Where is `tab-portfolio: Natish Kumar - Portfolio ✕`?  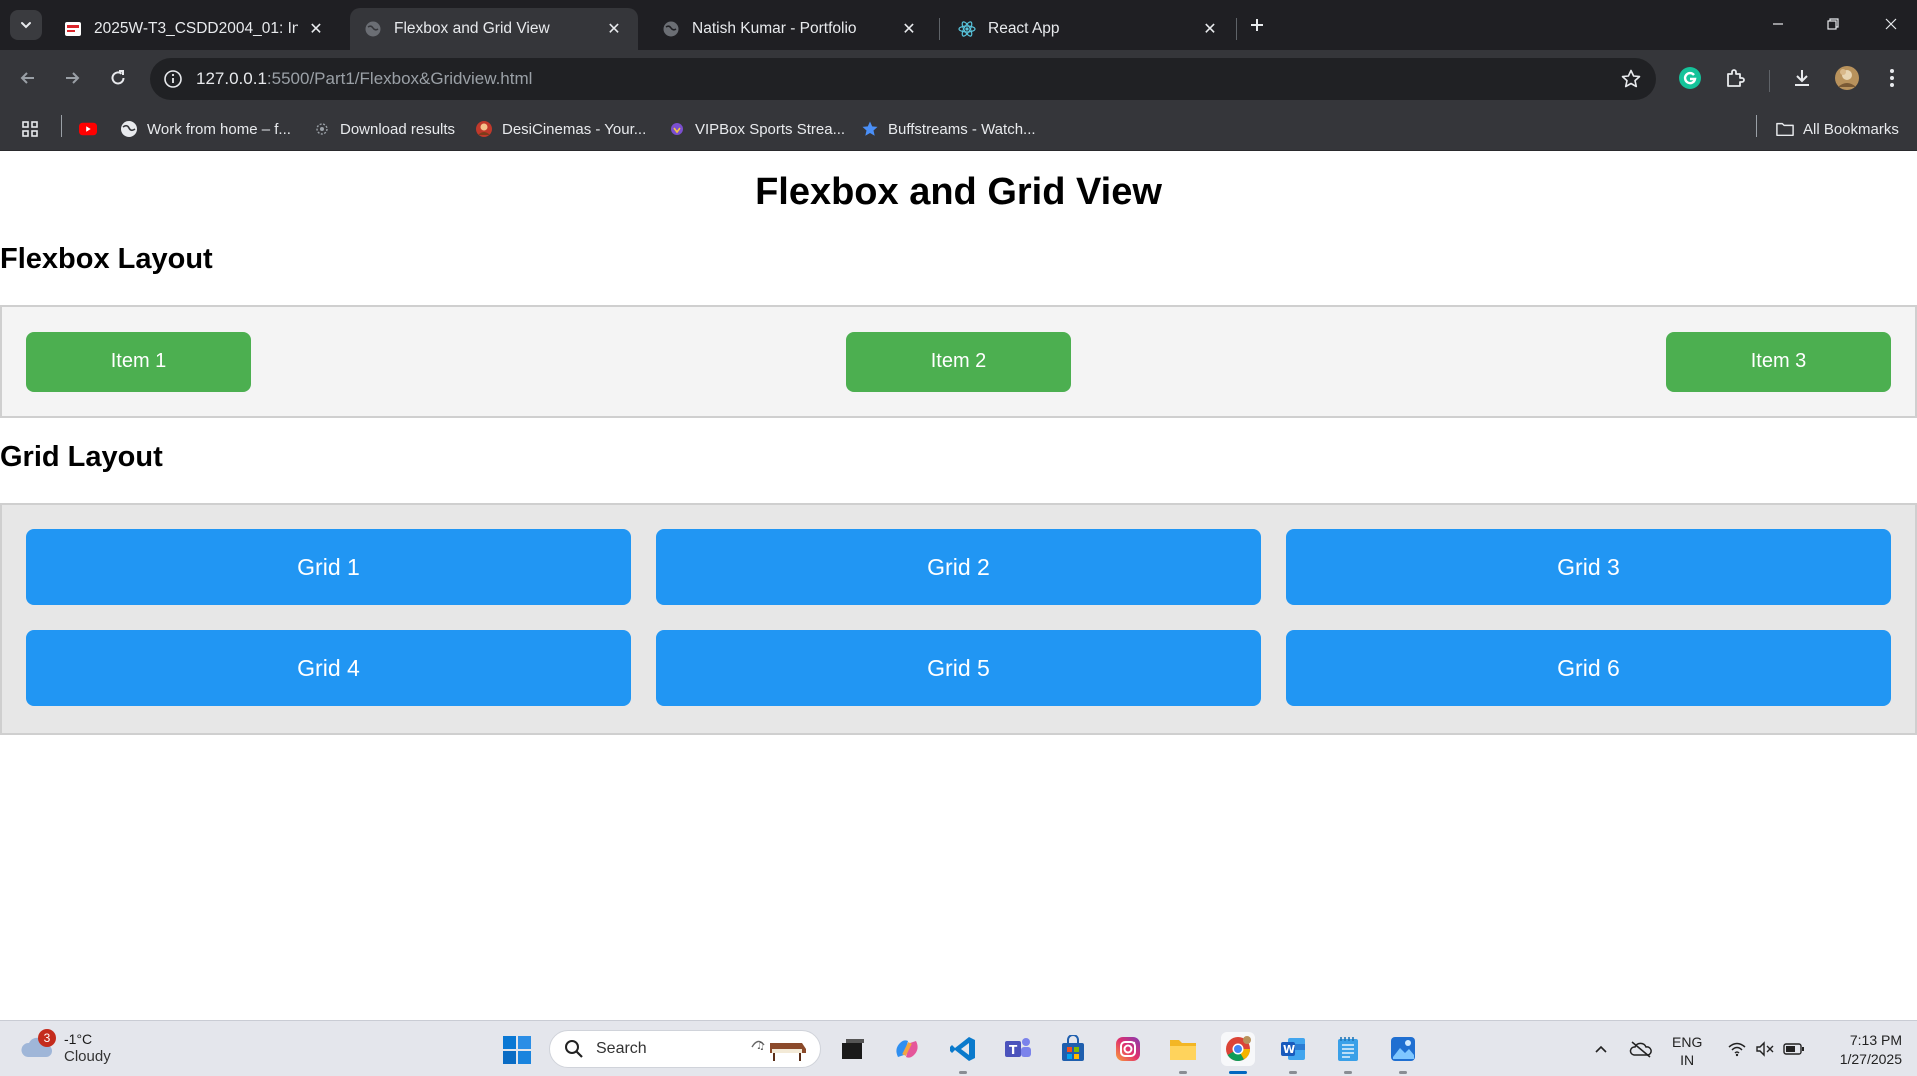 tab-portfolio: Natish Kumar - Portfolio ✕ is located at coordinates (790, 29).